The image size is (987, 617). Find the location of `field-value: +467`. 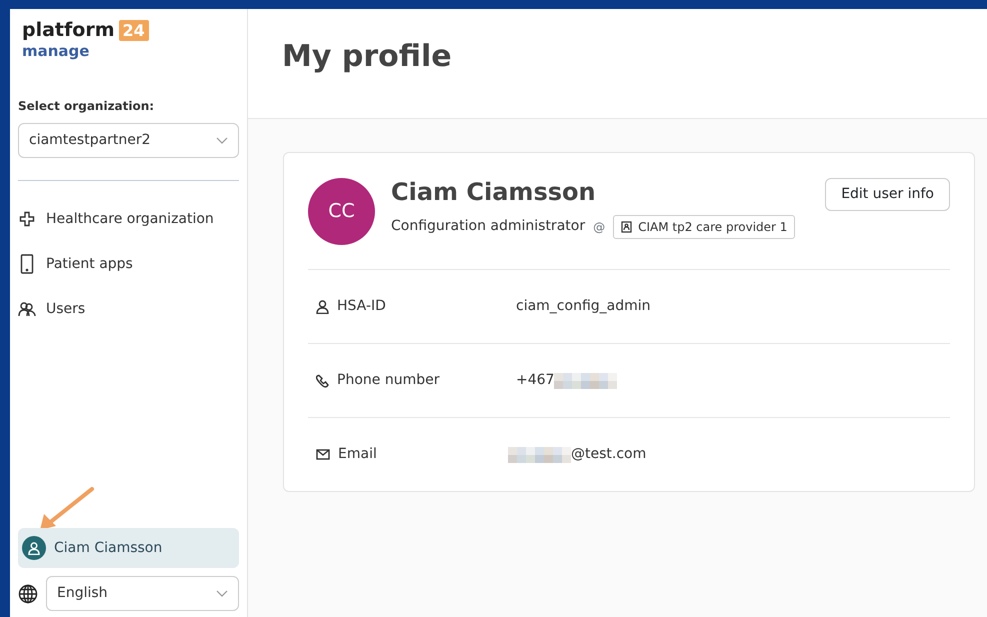

field-value: +467 is located at coordinates (535, 380).